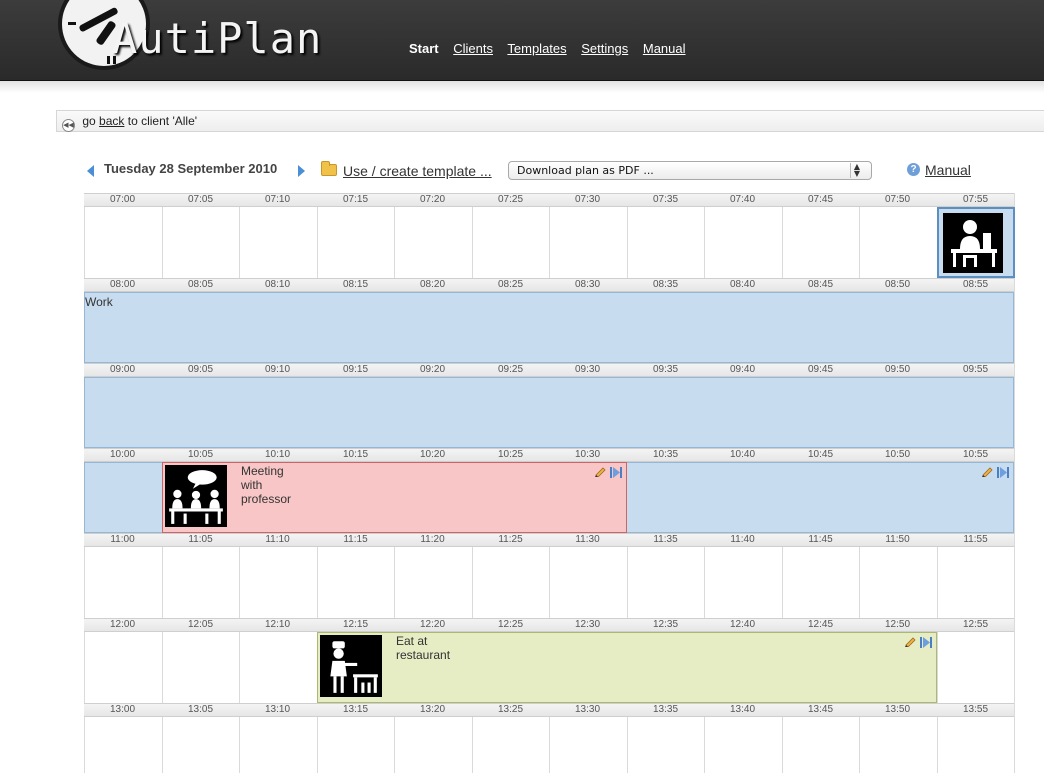 This screenshot has height=773, width=1044. What do you see at coordinates (277, 539) in the screenshot?
I see `time-label: 11:10` at bounding box center [277, 539].